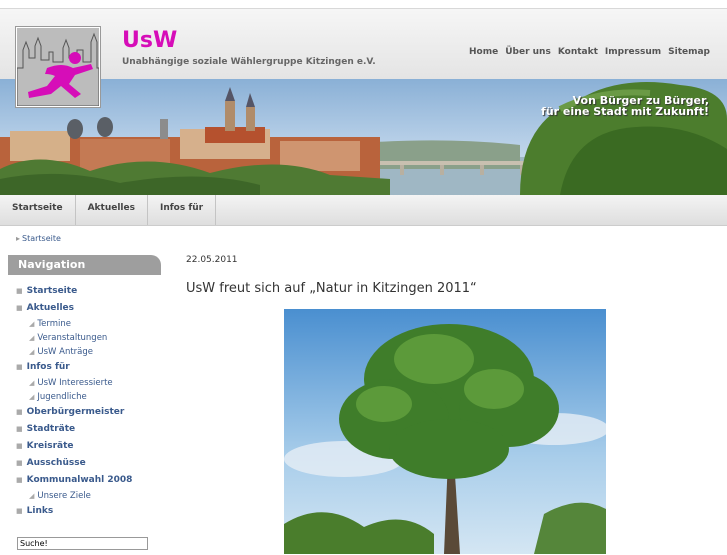  I want to click on article-date: 22.05.2011, so click(212, 260).